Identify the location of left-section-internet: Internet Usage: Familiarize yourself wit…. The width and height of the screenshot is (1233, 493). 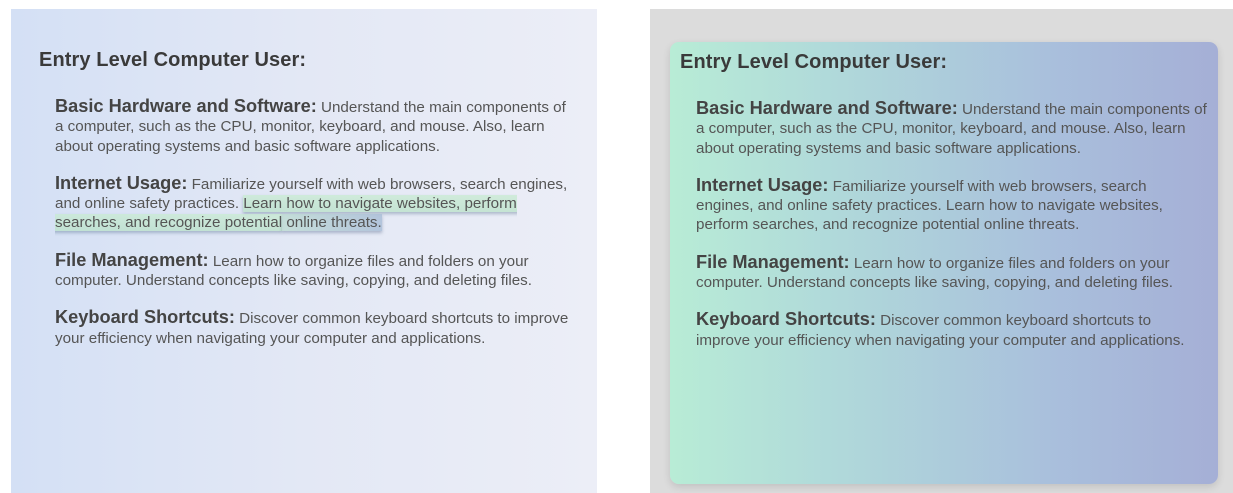
(312, 202).